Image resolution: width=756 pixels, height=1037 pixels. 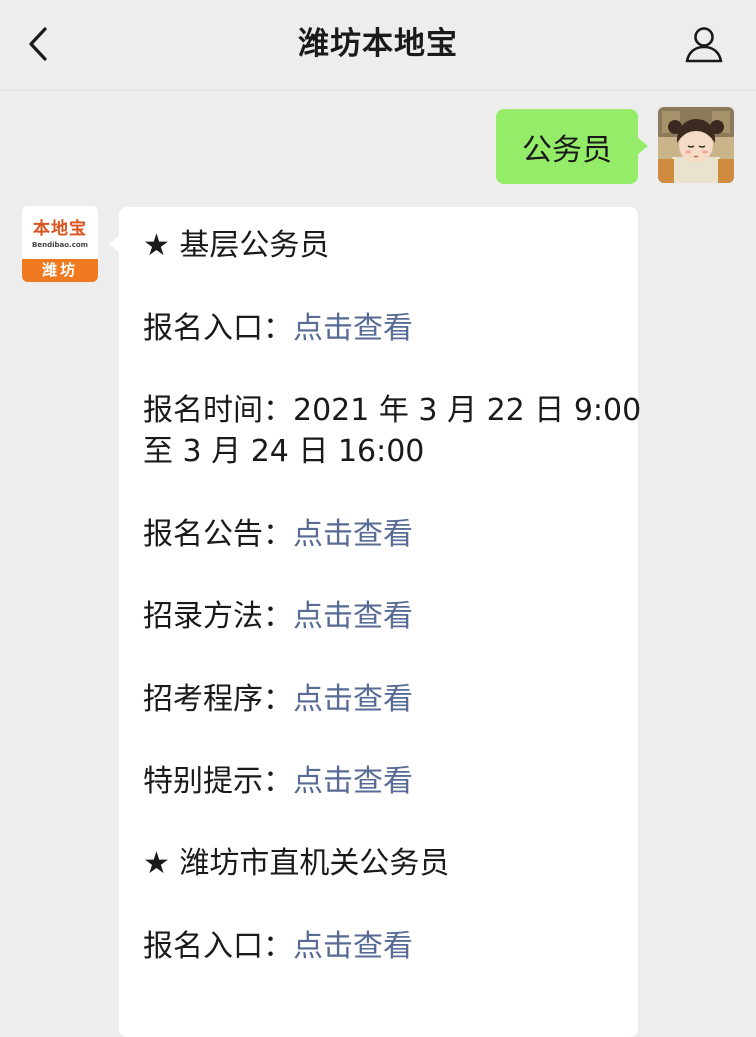 What do you see at coordinates (353, 328) in the screenshot?
I see `signup-entry-link: 点击查看` at bounding box center [353, 328].